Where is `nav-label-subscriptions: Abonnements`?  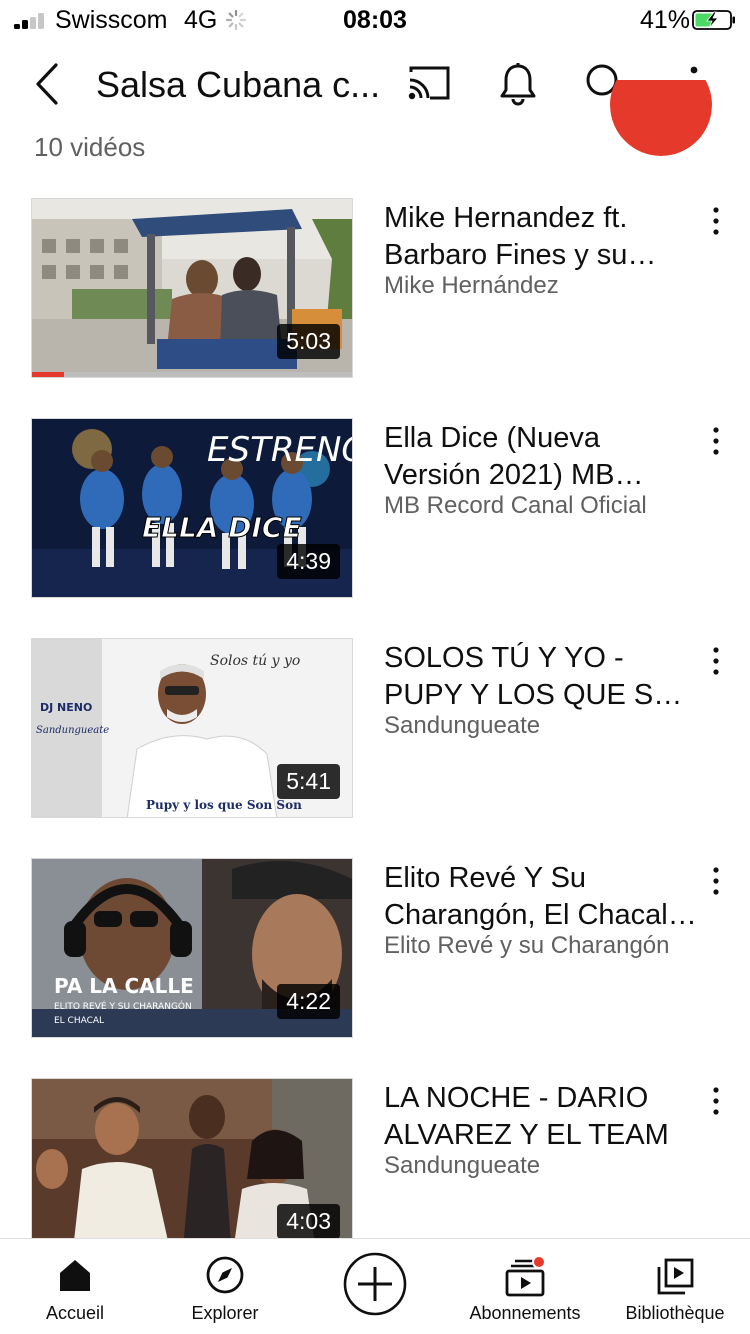 nav-label-subscriptions: Abonnements is located at coordinates (525, 1313).